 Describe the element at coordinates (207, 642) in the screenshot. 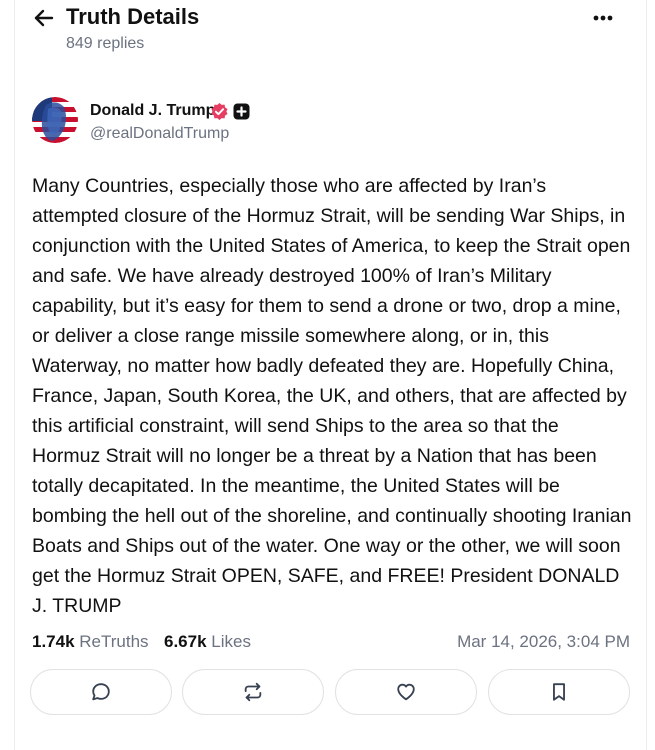

I see `likes-stat: 6.67k Likes` at that location.